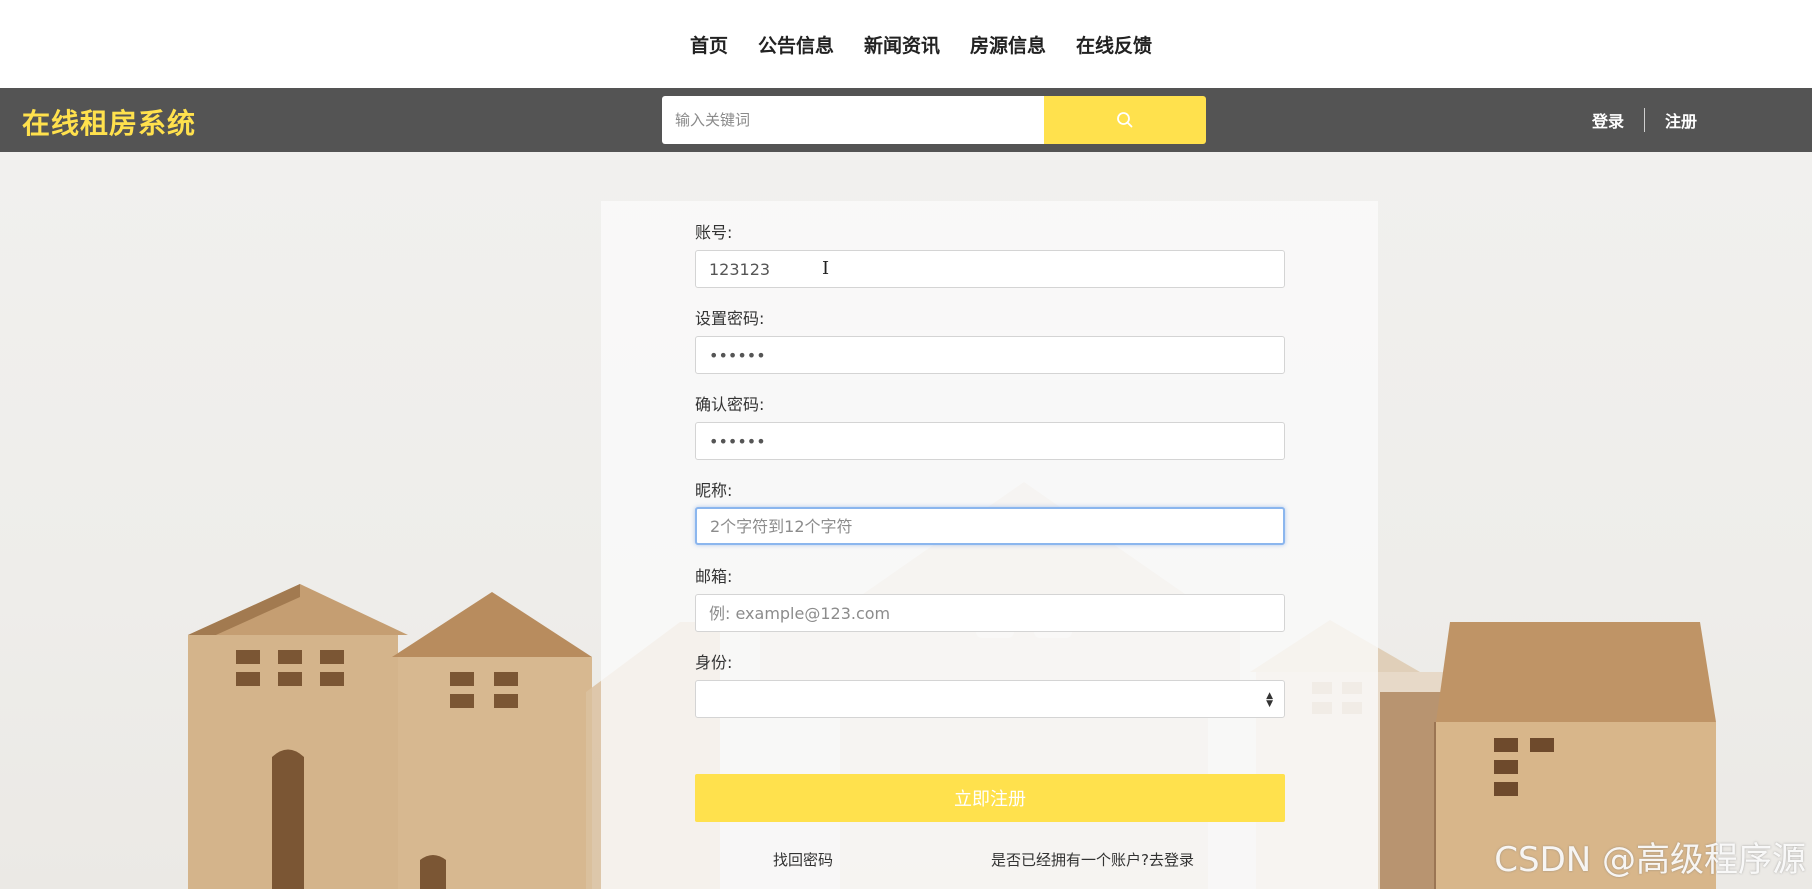  What do you see at coordinates (1008, 44) in the screenshot?
I see `nav-item-listings: 房源信息` at bounding box center [1008, 44].